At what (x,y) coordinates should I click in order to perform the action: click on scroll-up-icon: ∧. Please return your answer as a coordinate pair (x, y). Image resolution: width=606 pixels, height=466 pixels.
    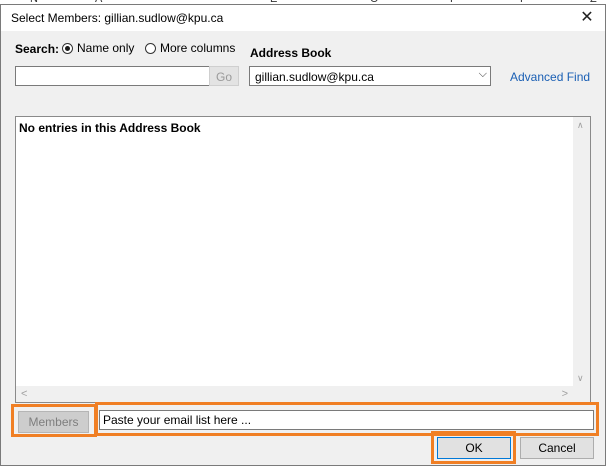
    Looking at the image, I should click on (580, 125).